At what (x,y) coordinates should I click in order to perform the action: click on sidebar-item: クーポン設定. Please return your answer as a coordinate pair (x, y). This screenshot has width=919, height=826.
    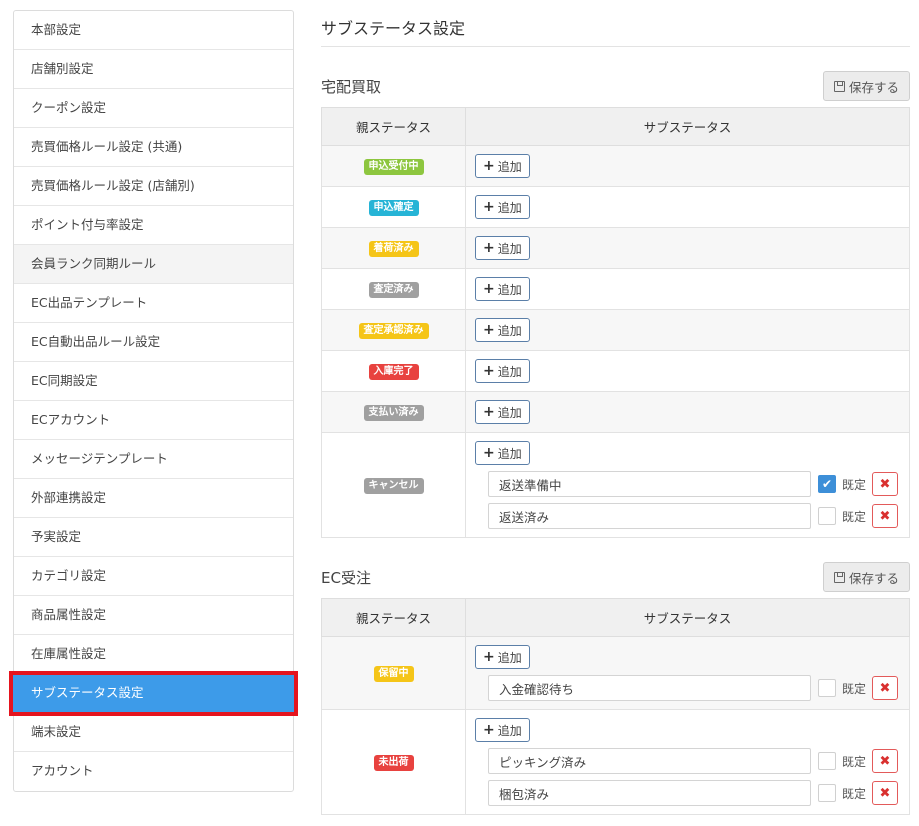
    Looking at the image, I should click on (153, 108).